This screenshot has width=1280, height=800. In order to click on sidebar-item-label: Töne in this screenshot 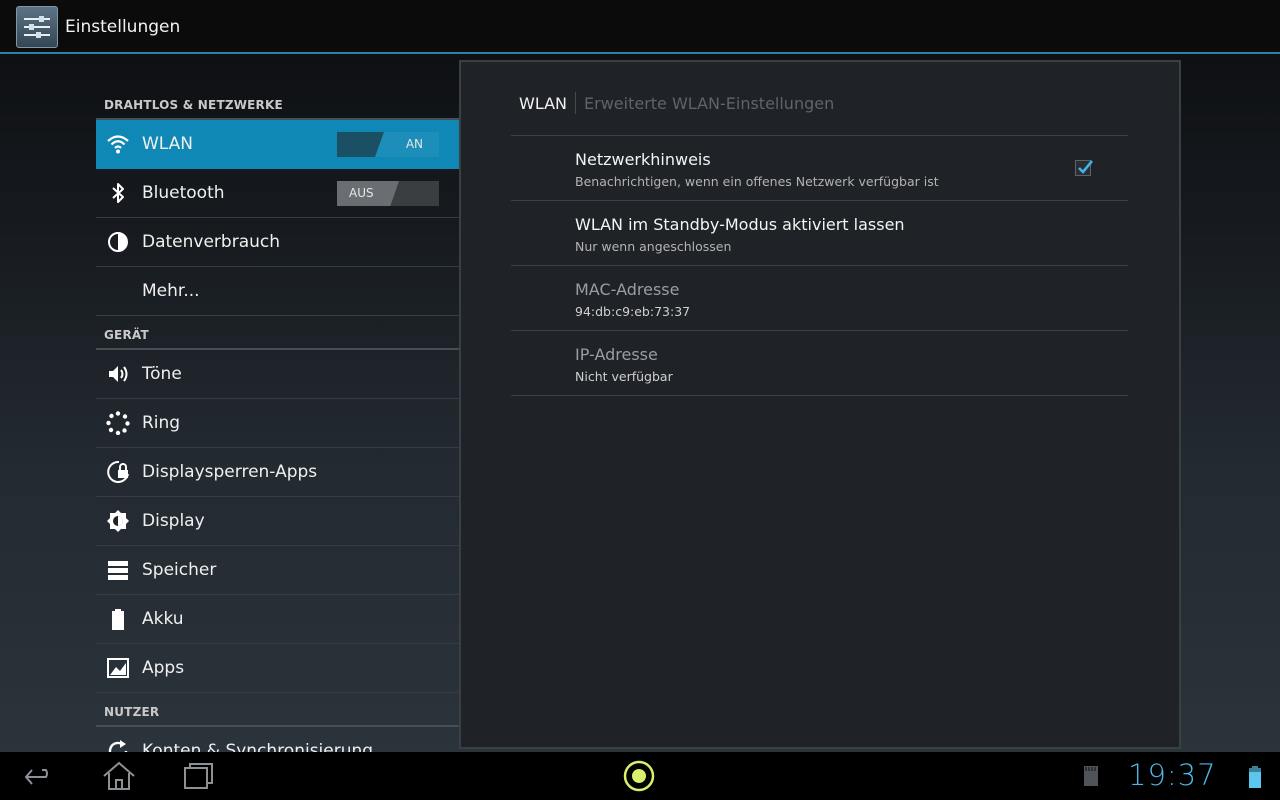, I will do `click(162, 374)`.